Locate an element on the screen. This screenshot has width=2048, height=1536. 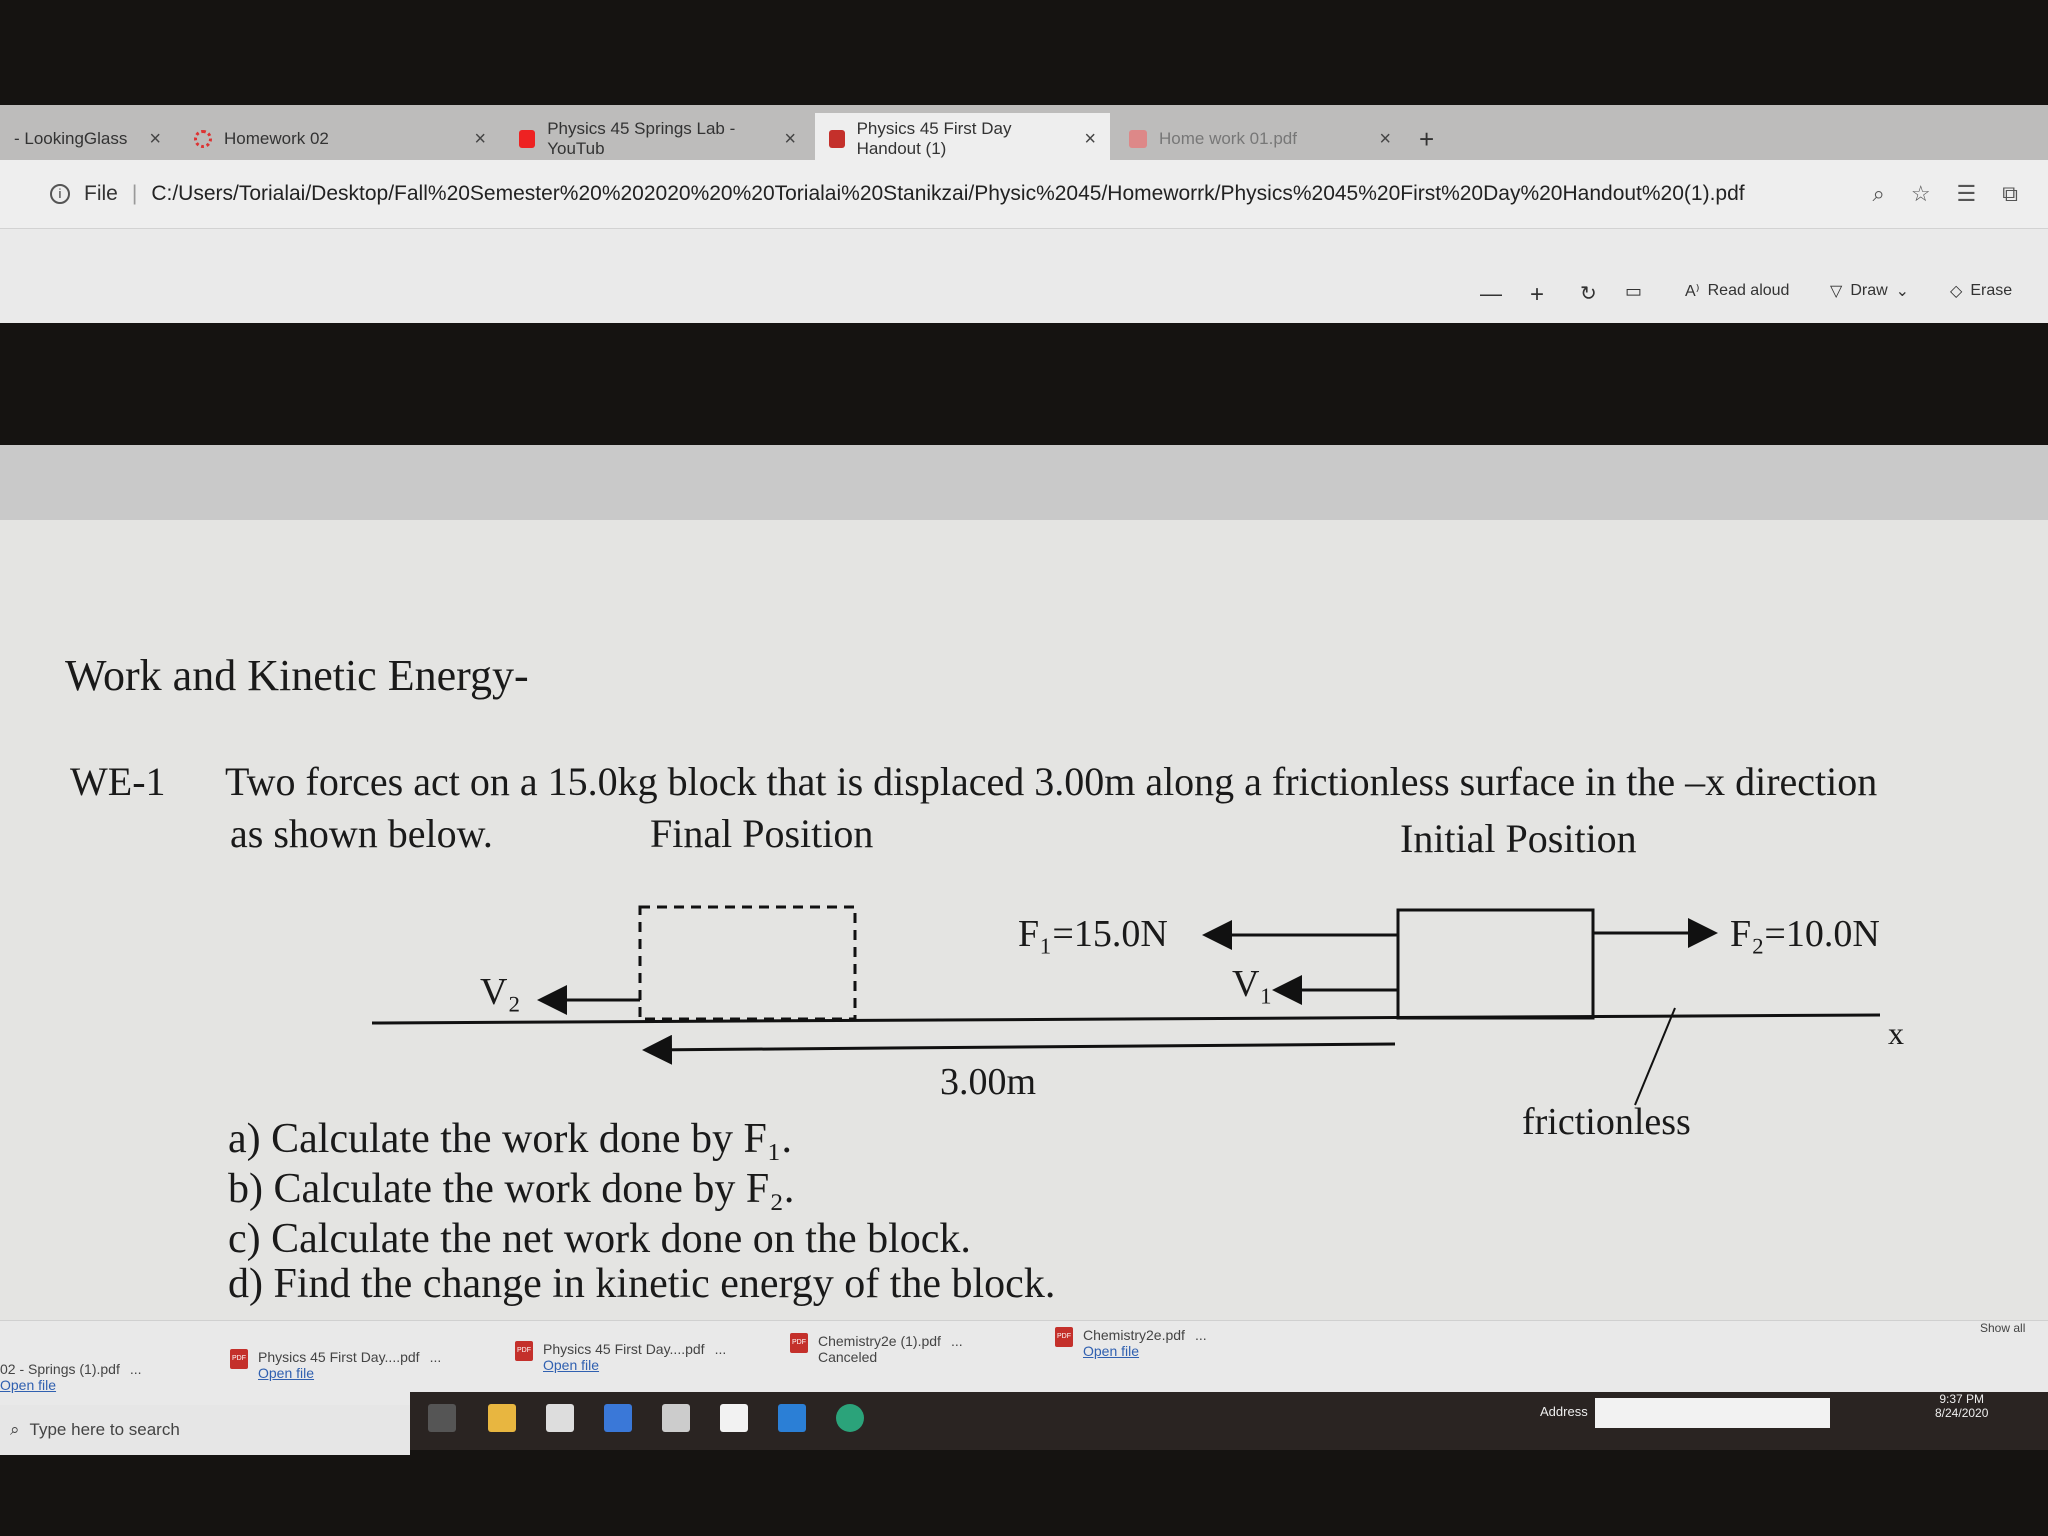
time: 9:37 PM is located at coordinates (1962, 1399).